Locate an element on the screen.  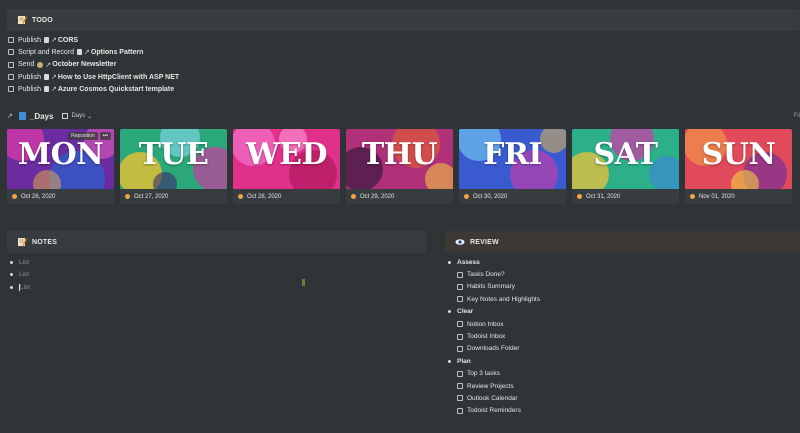
mouse-cursor-icon is located at coordinates (303, 282).